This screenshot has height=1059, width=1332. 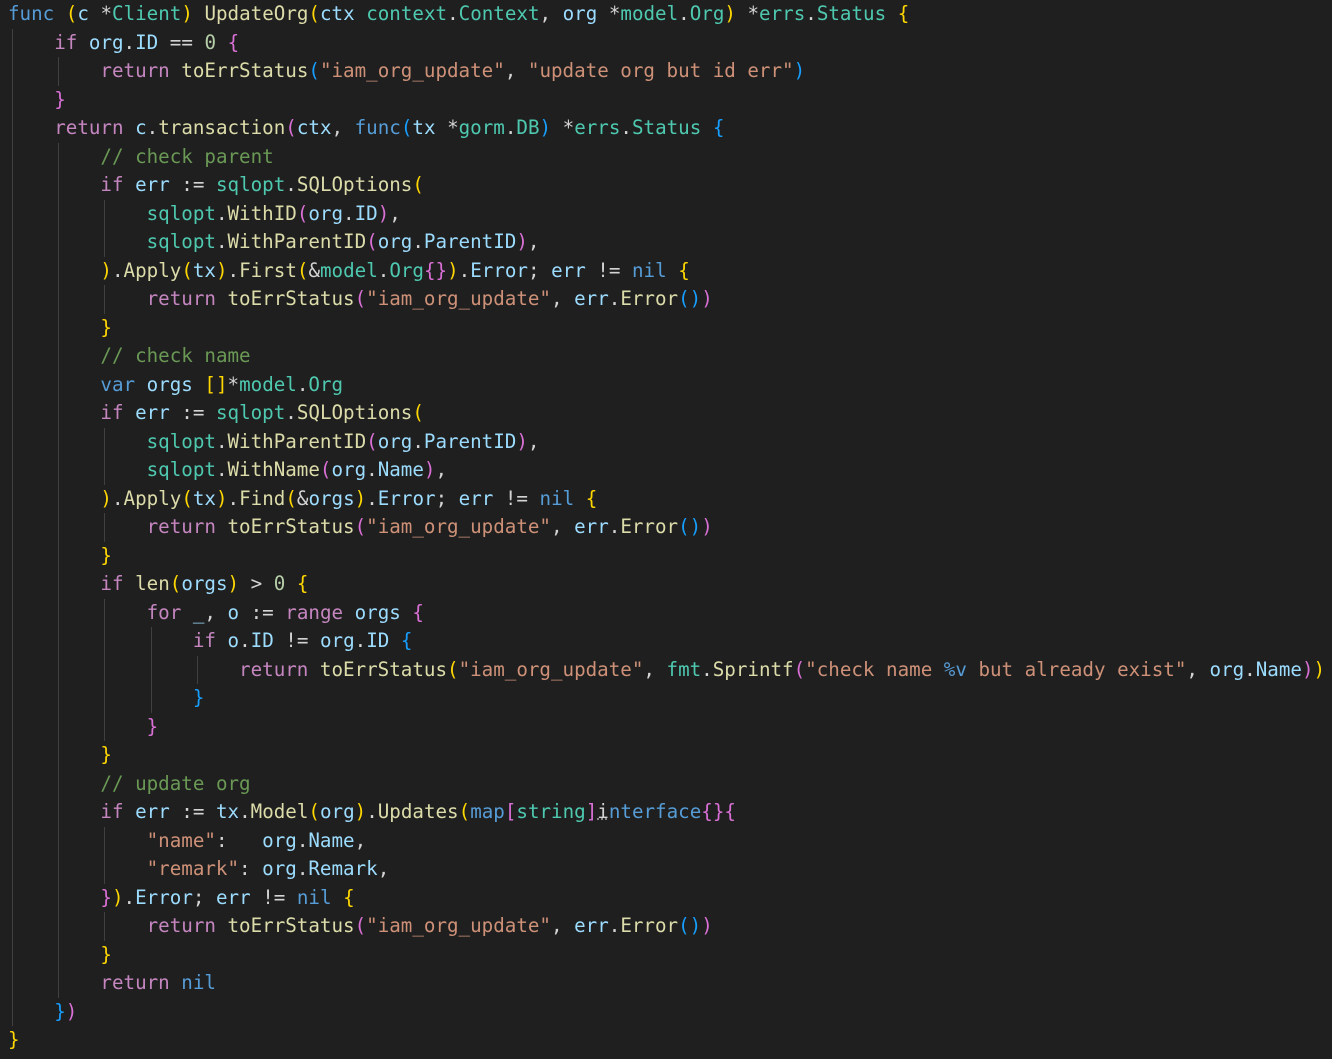 I want to click on identifier: c, so click(x=141, y=127).